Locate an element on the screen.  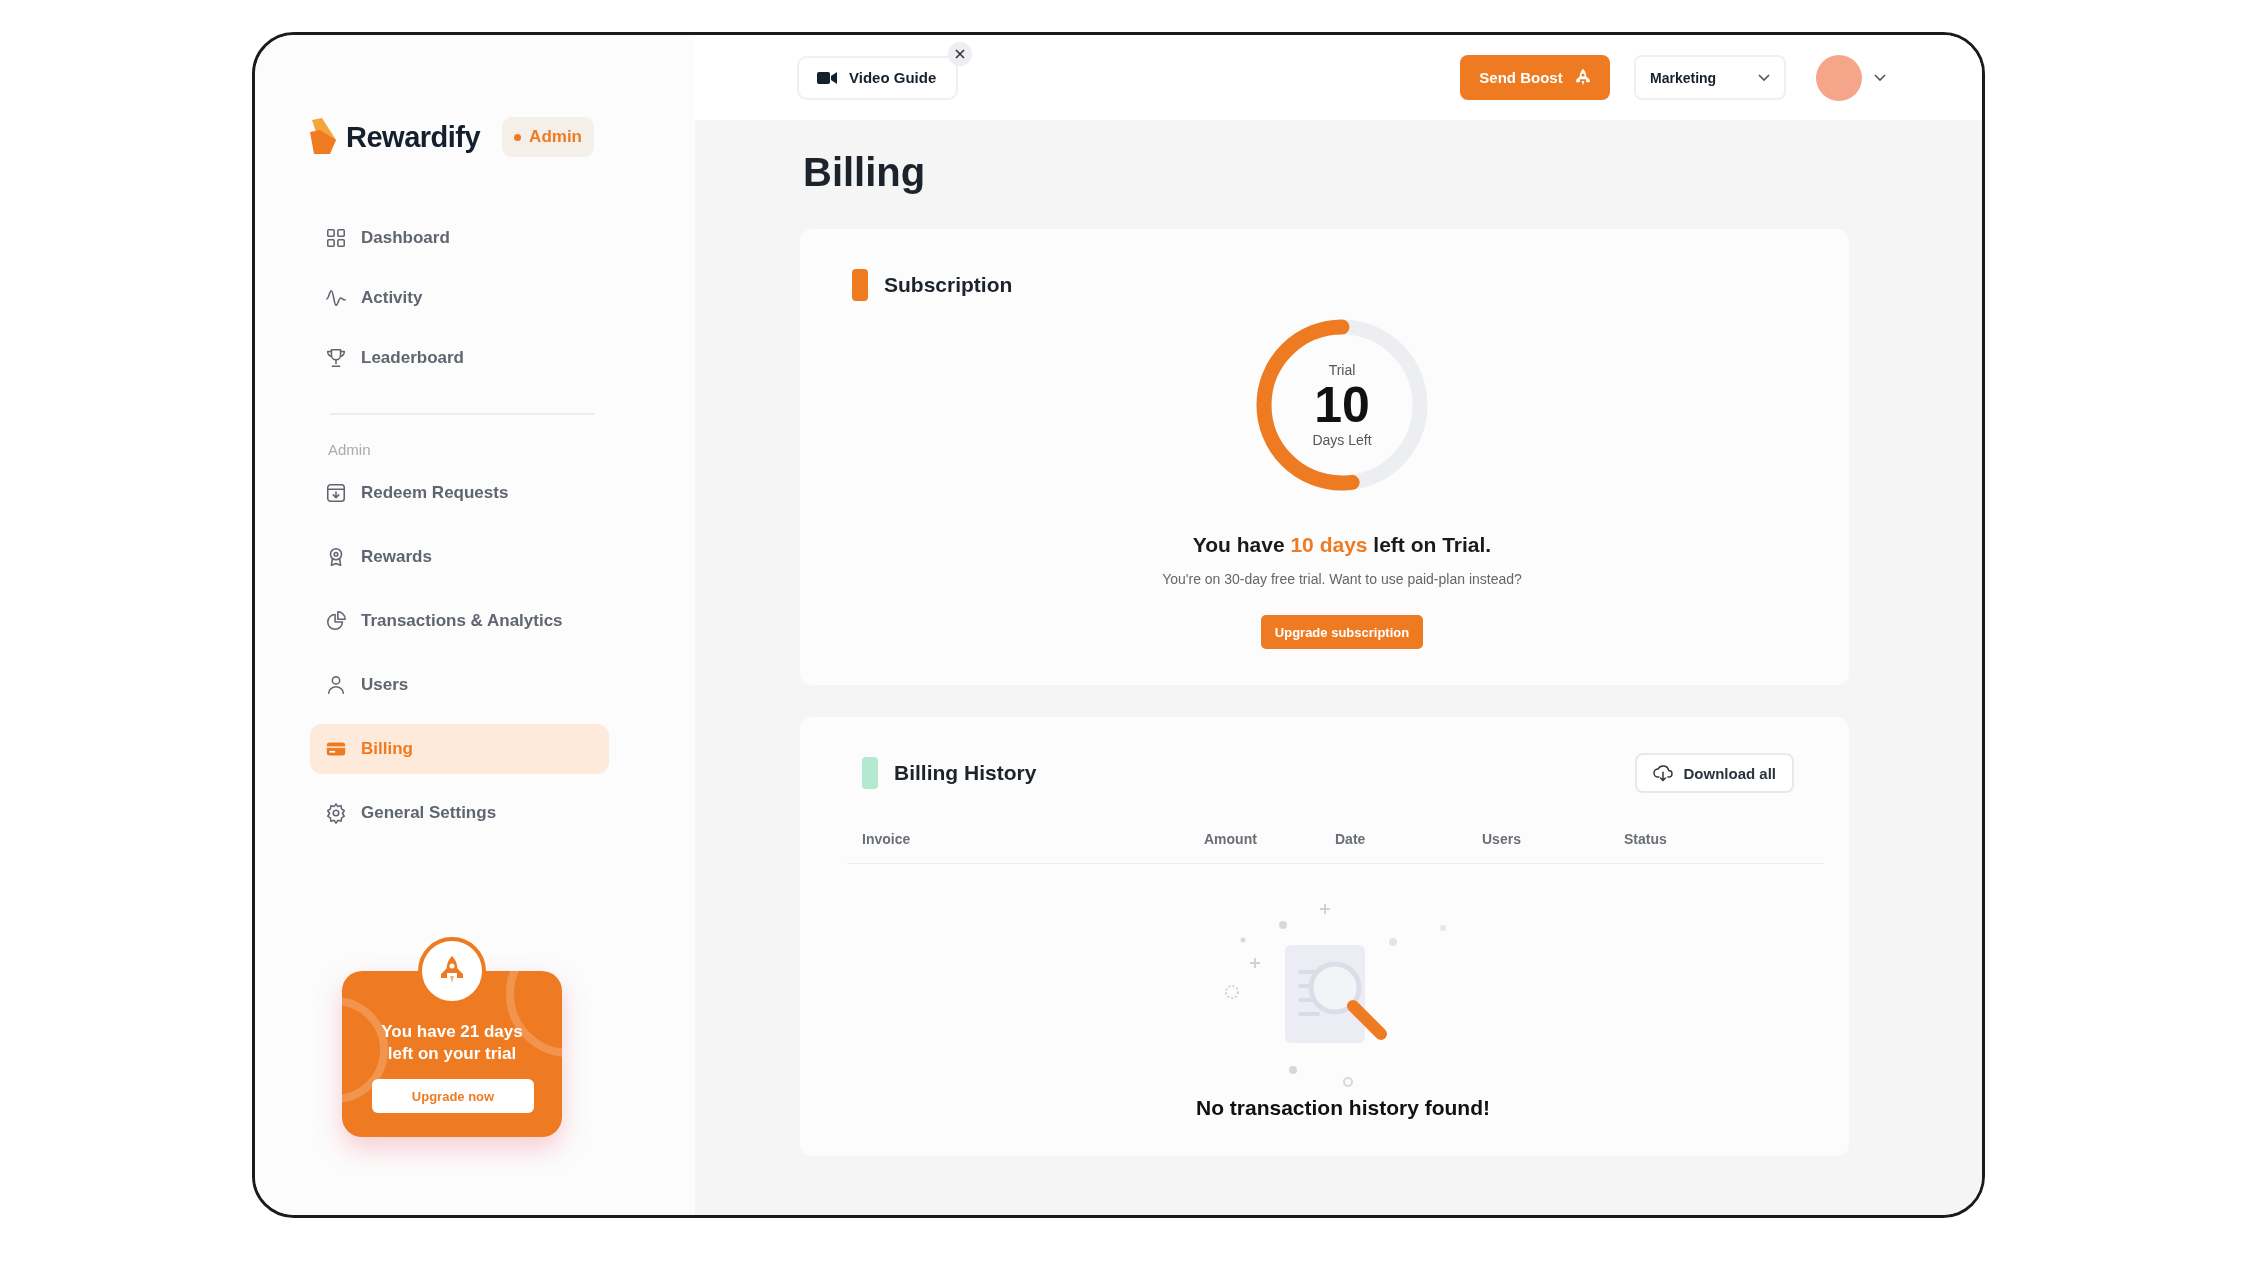
card-title: Subscription is located at coordinates (948, 285).